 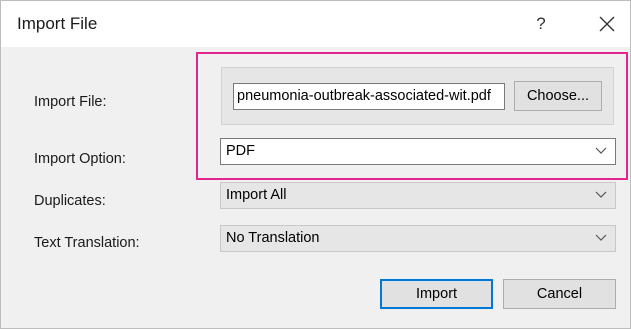 What do you see at coordinates (559, 294) in the screenshot?
I see `cancel-button: Cancel` at bounding box center [559, 294].